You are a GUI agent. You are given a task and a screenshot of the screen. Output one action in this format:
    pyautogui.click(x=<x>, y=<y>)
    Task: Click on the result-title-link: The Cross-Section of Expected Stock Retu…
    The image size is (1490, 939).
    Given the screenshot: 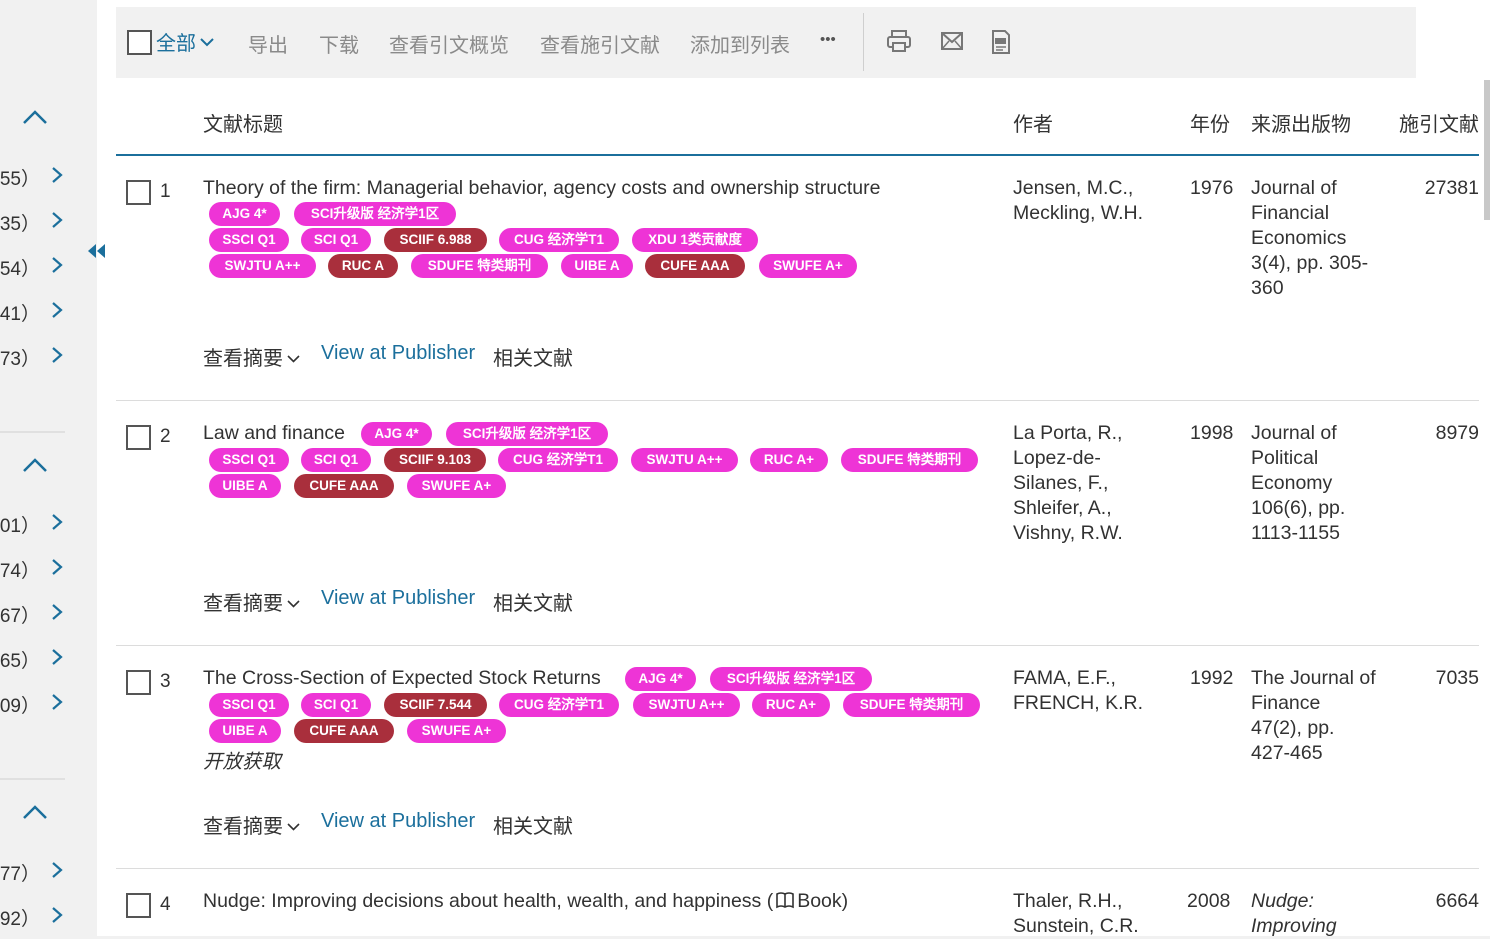 What is the action you would take?
    pyautogui.click(x=402, y=678)
    